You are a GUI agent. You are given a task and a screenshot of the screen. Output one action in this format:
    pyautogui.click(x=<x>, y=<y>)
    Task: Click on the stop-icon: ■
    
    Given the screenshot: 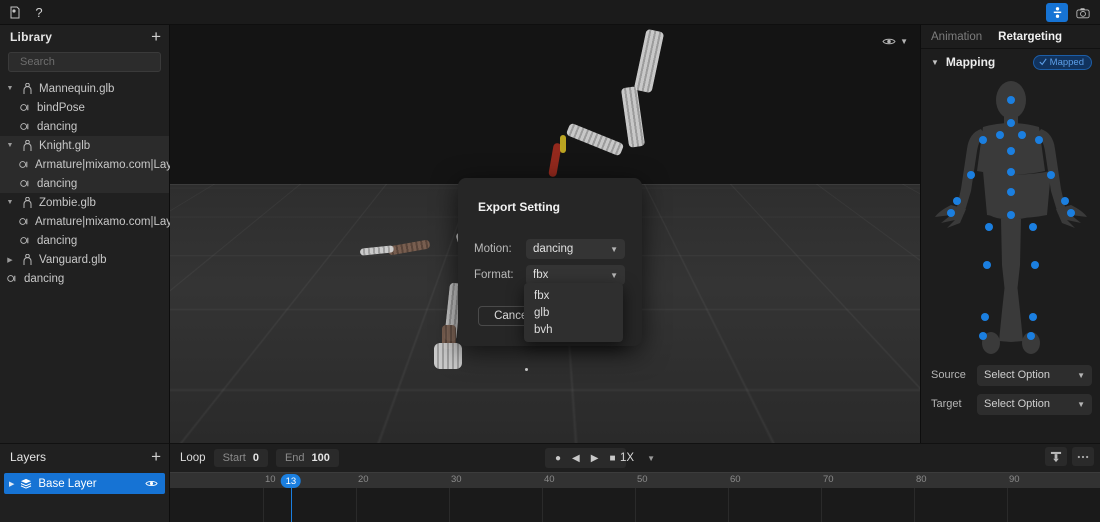 What is the action you would take?
    pyautogui.click(x=612, y=458)
    